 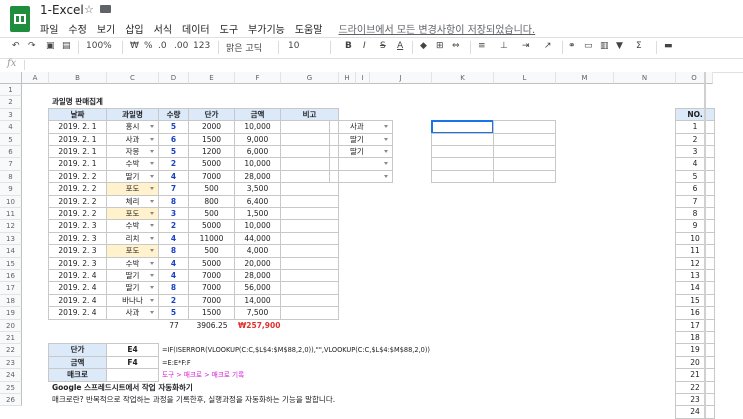 I want to click on text-color-button: A, so click(x=400, y=46).